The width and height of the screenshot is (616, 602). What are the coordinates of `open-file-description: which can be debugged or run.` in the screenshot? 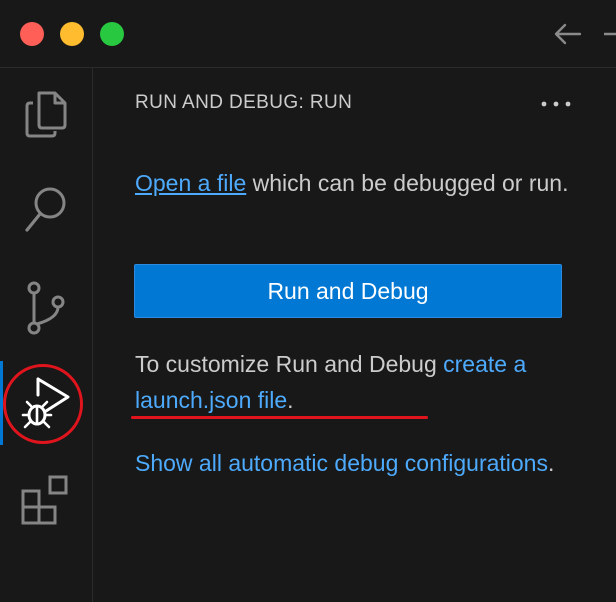 It's located at (407, 183).